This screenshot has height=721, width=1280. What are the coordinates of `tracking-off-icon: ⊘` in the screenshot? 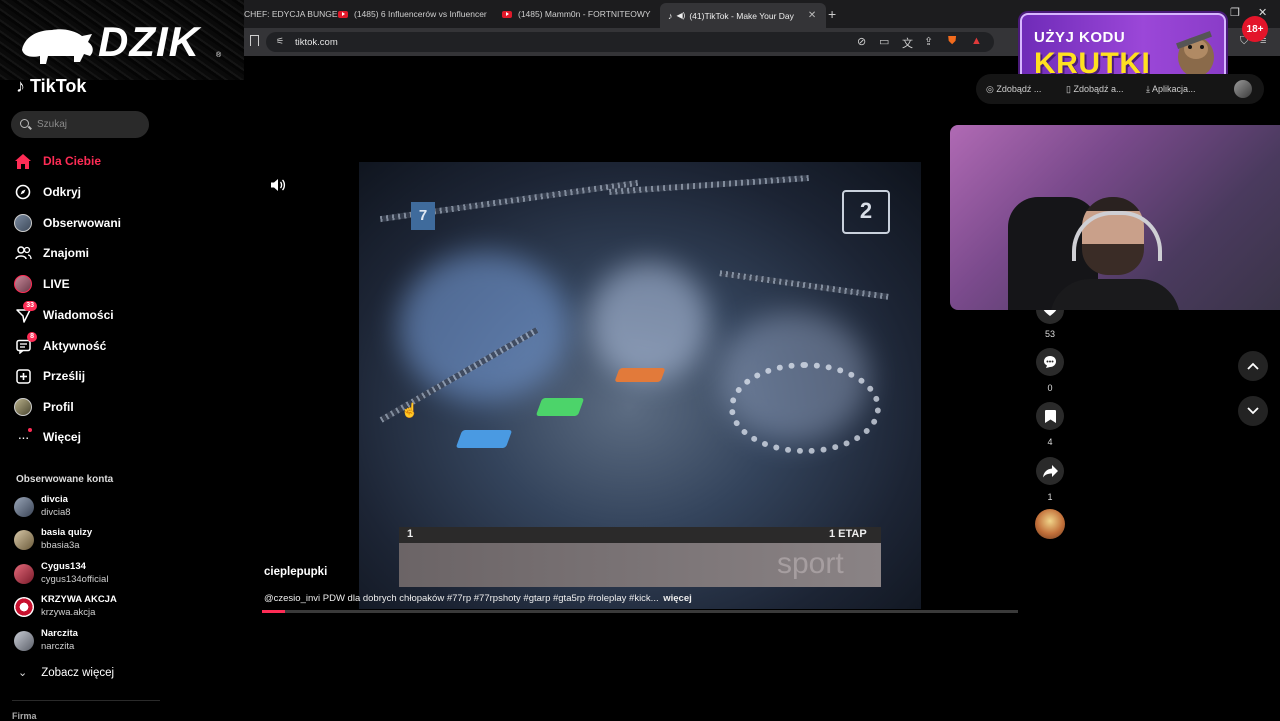 It's located at (861, 41).